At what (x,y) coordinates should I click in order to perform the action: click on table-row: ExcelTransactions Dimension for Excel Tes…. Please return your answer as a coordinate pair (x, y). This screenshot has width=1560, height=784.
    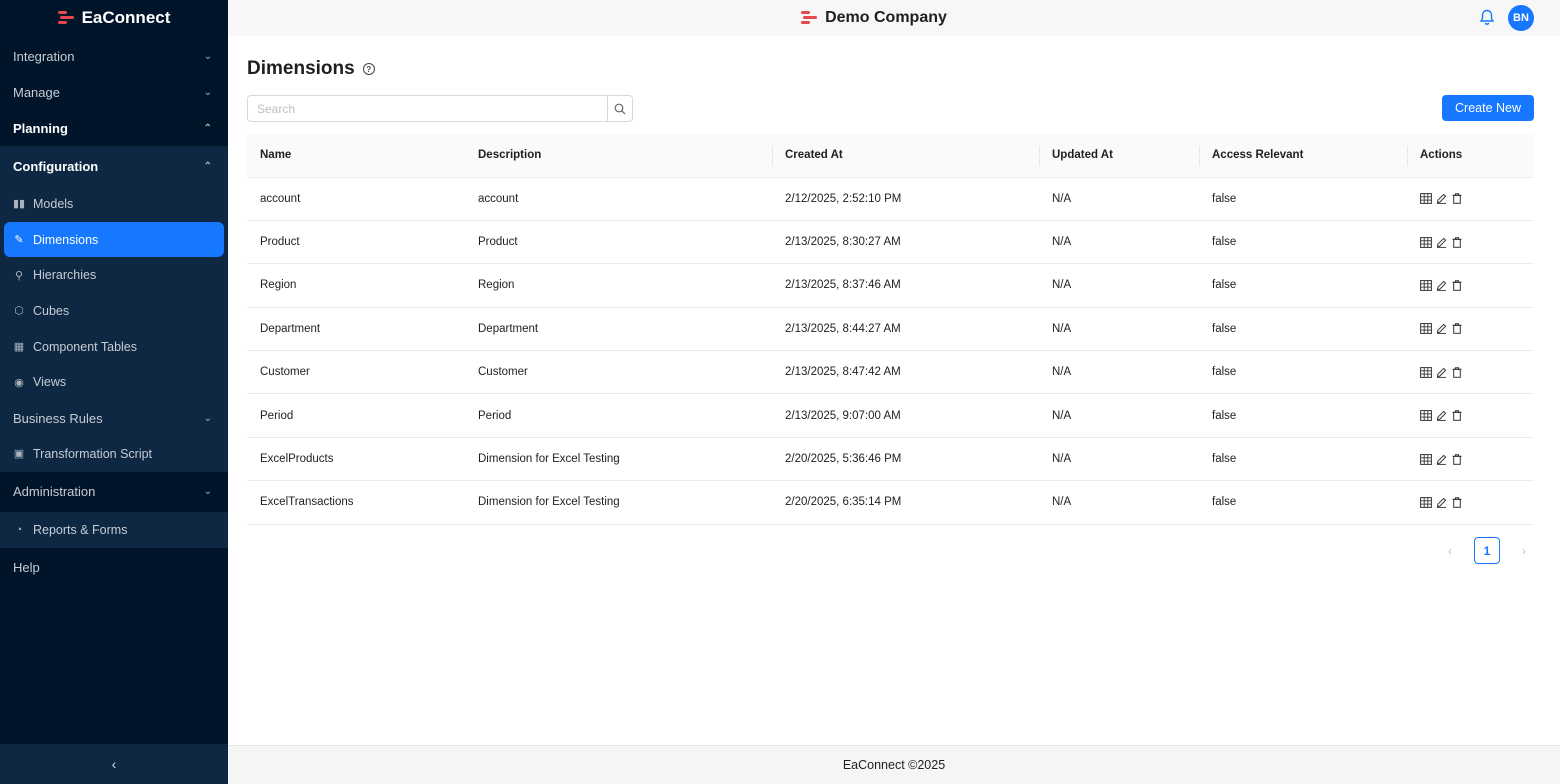
    Looking at the image, I should click on (890, 502).